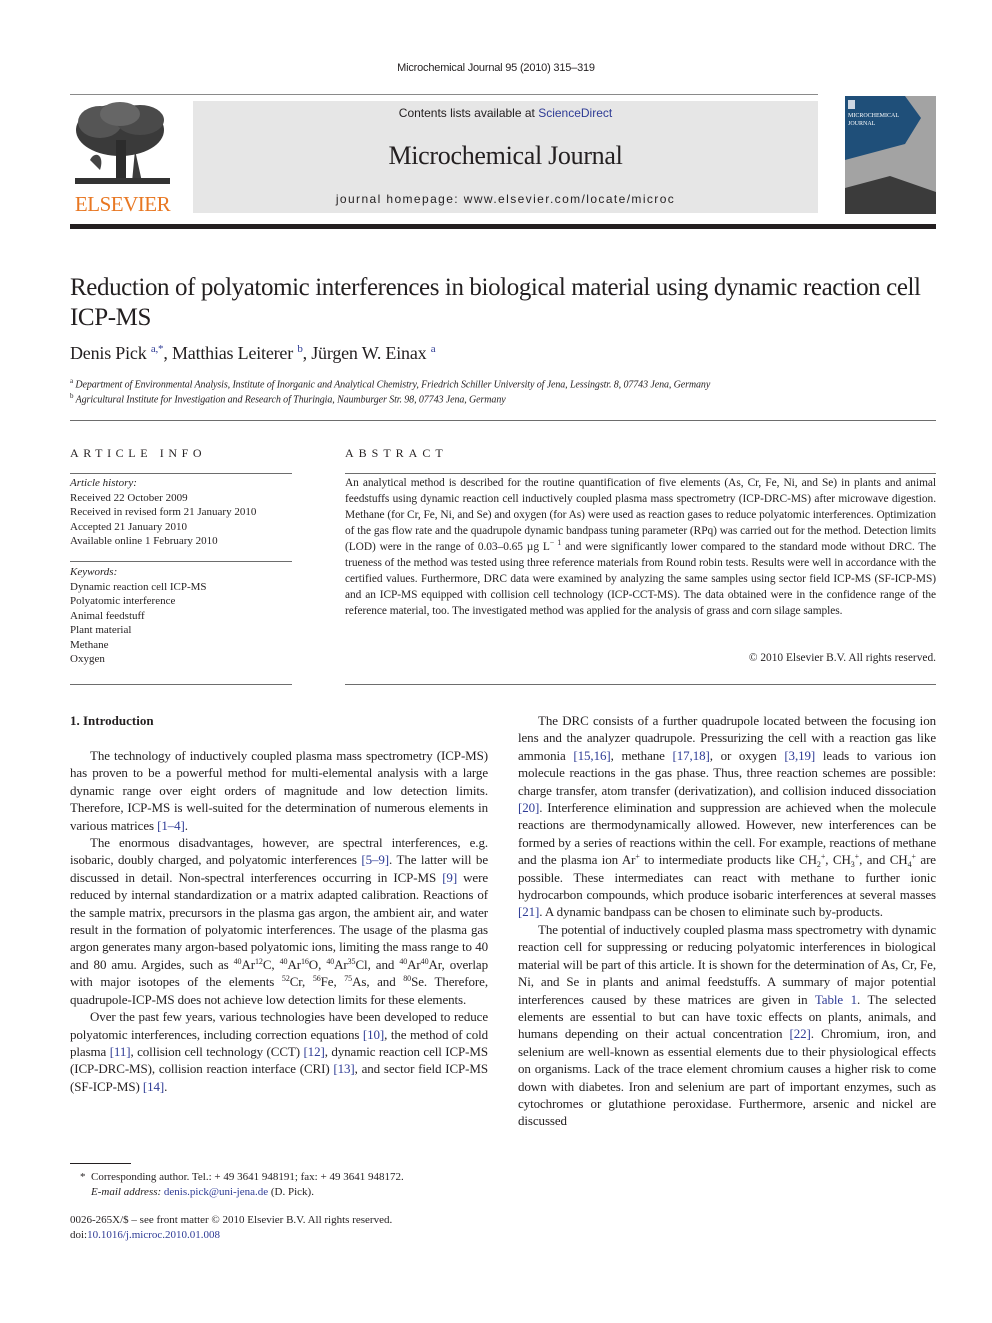 The width and height of the screenshot is (992, 1323). Describe the element at coordinates (818, 865) in the screenshot. I see `subscript: 2` at that location.